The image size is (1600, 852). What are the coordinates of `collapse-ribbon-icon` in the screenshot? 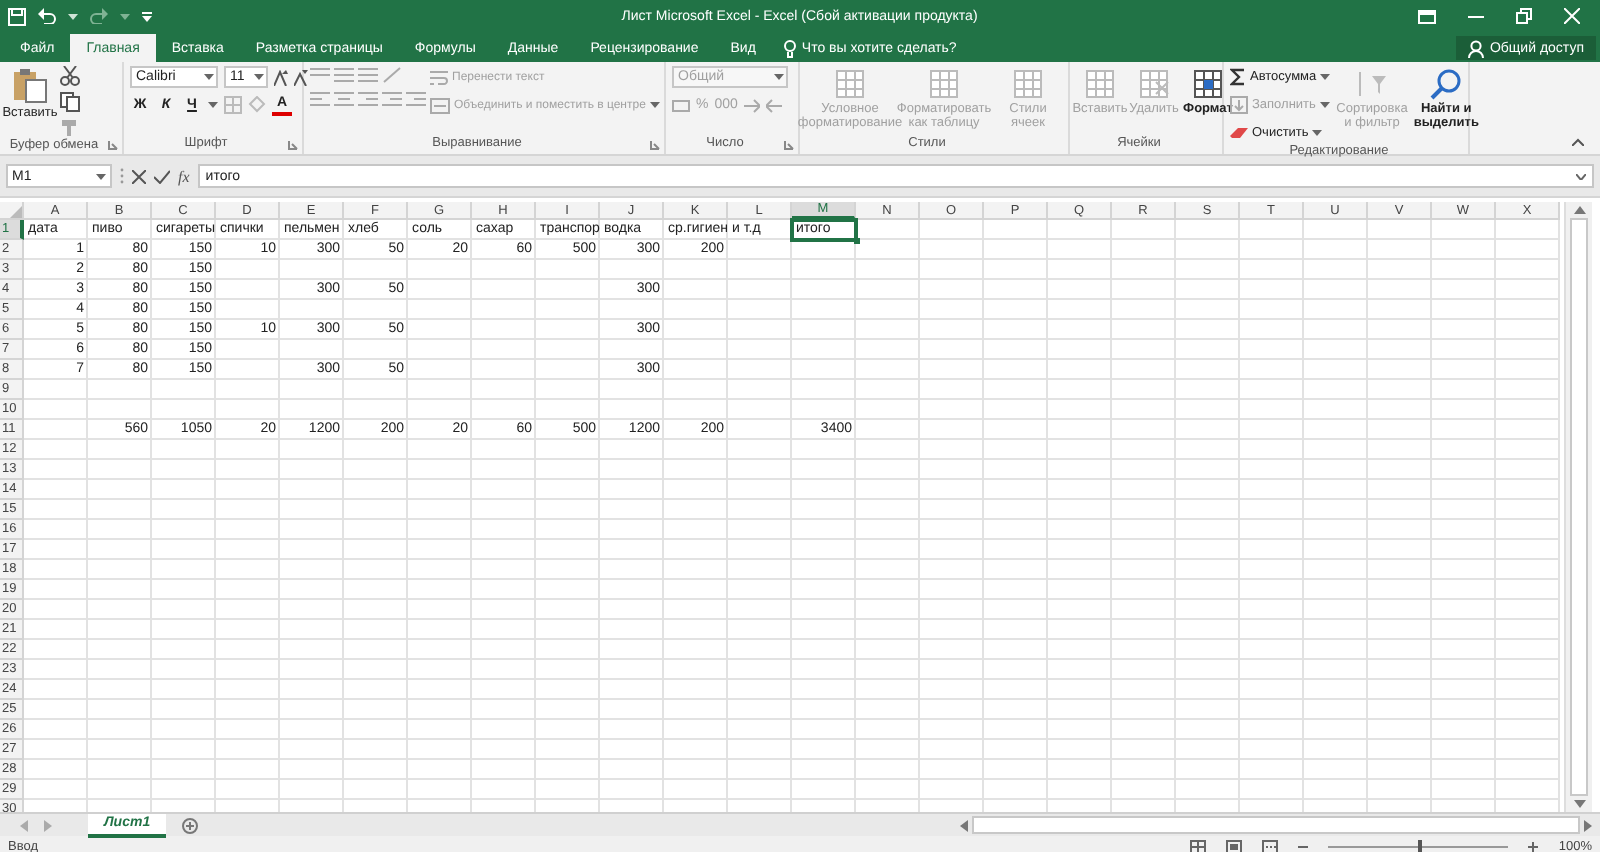 It's located at (1578, 142).